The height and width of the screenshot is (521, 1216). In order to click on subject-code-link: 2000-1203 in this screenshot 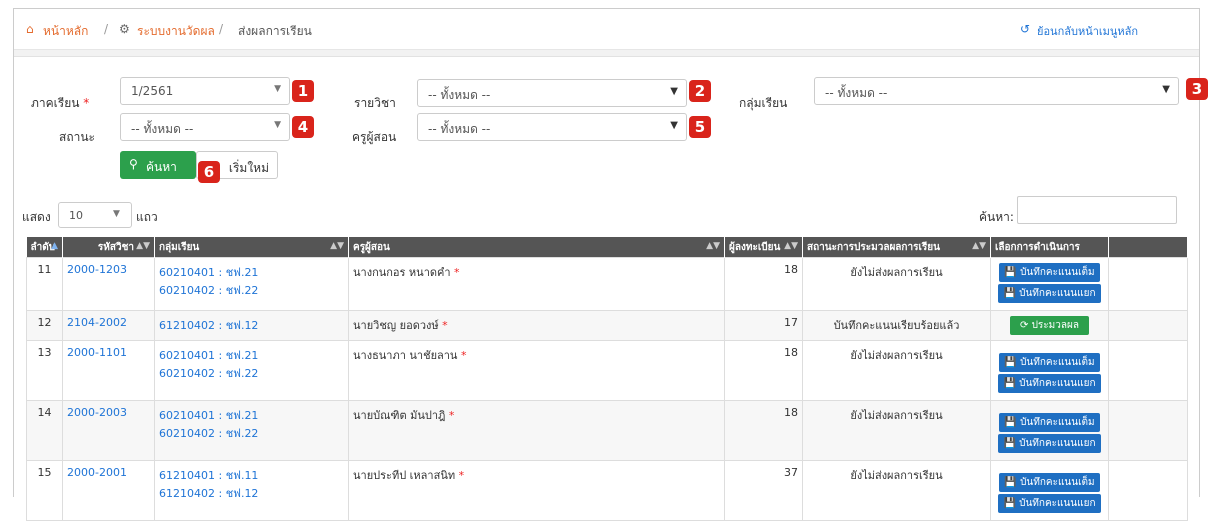, I will do `click(97, 269)`.